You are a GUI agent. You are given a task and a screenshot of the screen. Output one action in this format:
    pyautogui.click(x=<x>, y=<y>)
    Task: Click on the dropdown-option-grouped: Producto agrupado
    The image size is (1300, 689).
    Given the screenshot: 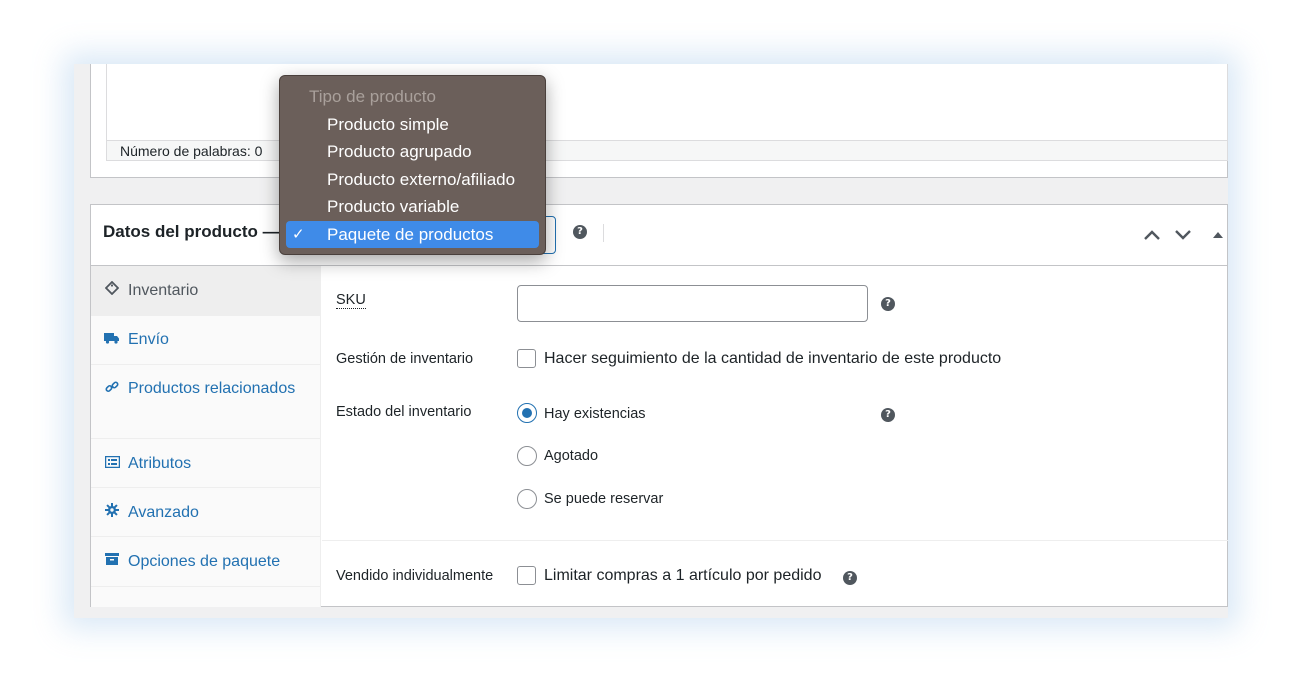 What is the action you would take?
    pyautogui.click(x=412, y=151)
    